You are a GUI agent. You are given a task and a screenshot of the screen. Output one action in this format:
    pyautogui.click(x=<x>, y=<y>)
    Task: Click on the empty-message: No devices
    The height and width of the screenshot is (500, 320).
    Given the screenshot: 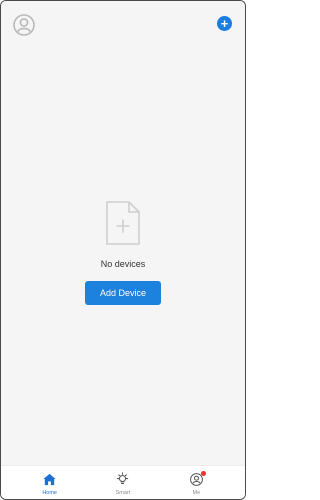 What is the action you would take?
    pyautogui.click(x=123, y=264)
    